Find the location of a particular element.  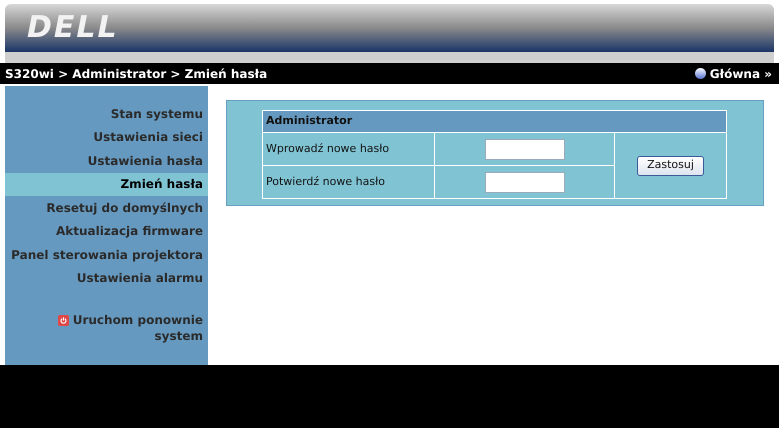

table-header: Administrator is located at coordinates (494, 121).